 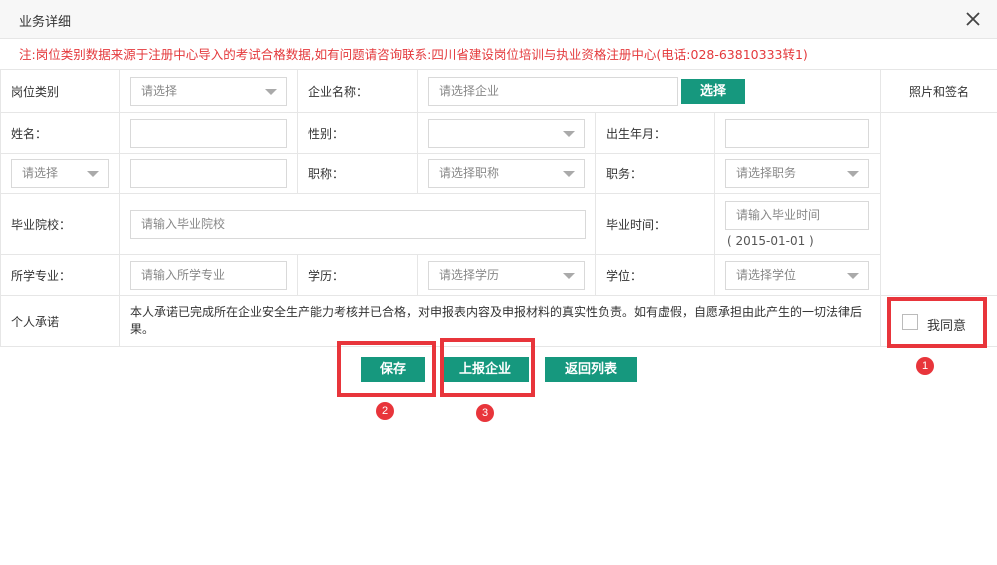 What do you see at coordinates (60, 133) in the screenshot?
I see `name-label: 姓名：` at bounding box center [60, 133].